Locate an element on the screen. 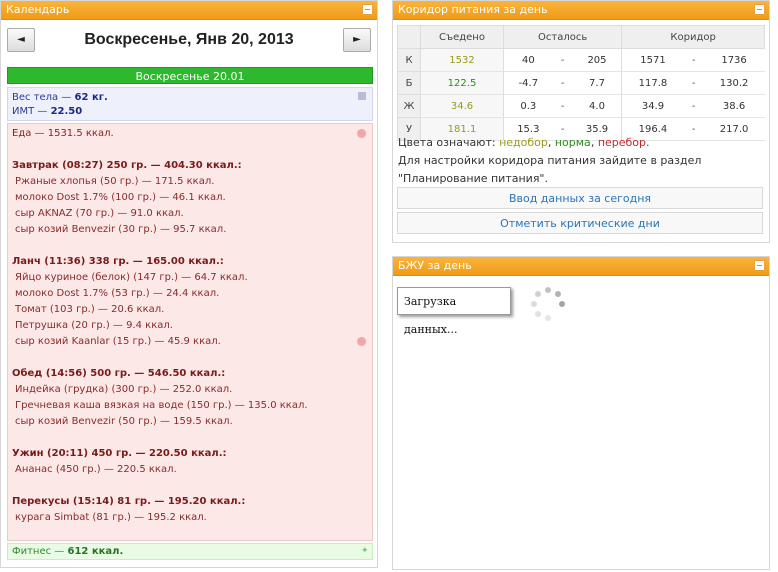  calendar-panel-title: Календарь is located at coordinates (38, 9).